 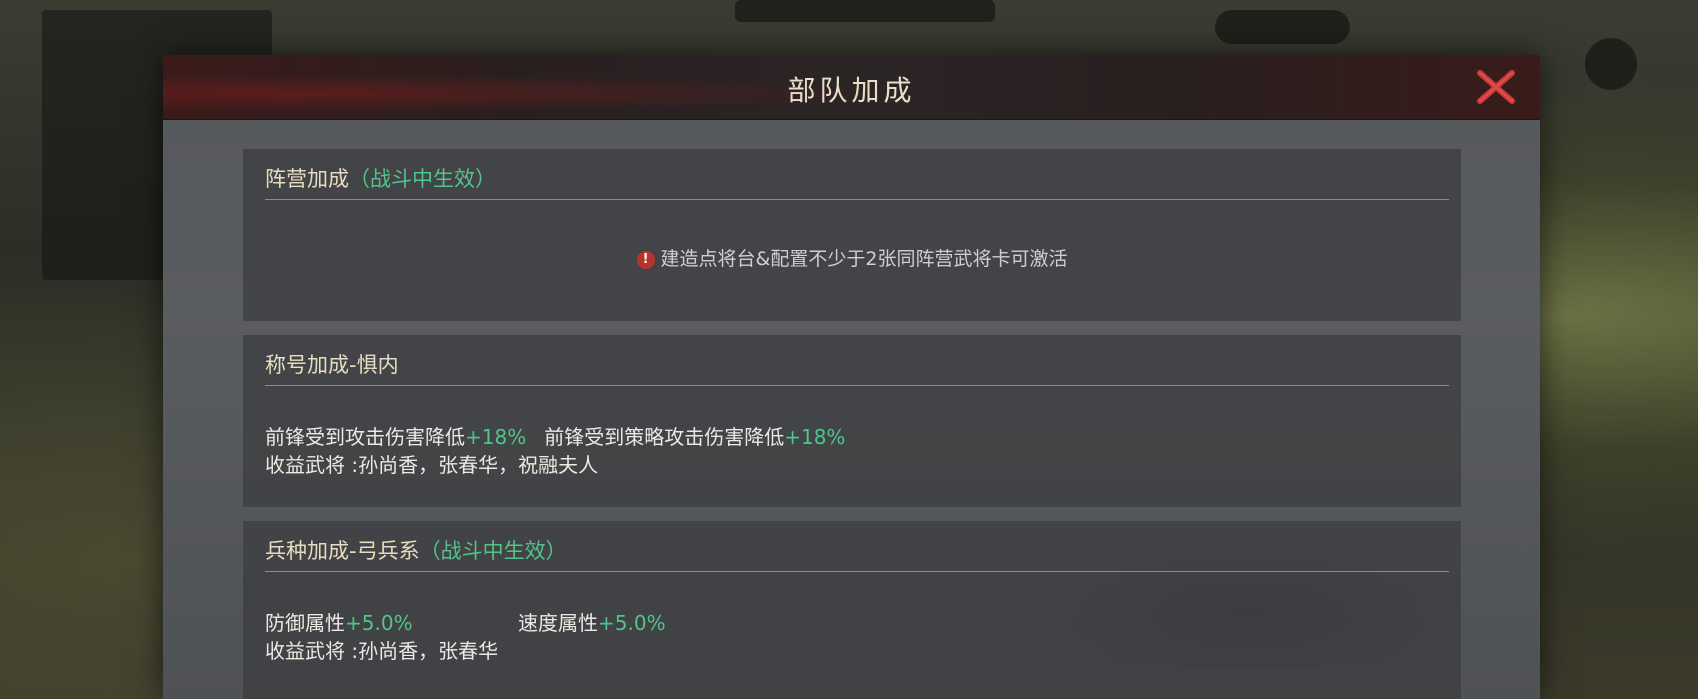 I want to click on background-top-bar, so click(x=865, y=11).